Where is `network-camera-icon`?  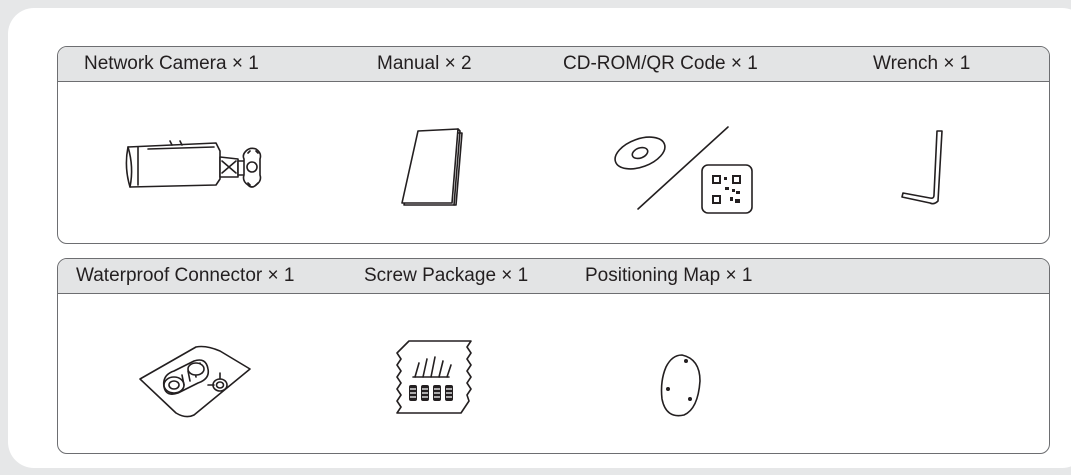
network-camera-icon is located at coordinates (195, 162).